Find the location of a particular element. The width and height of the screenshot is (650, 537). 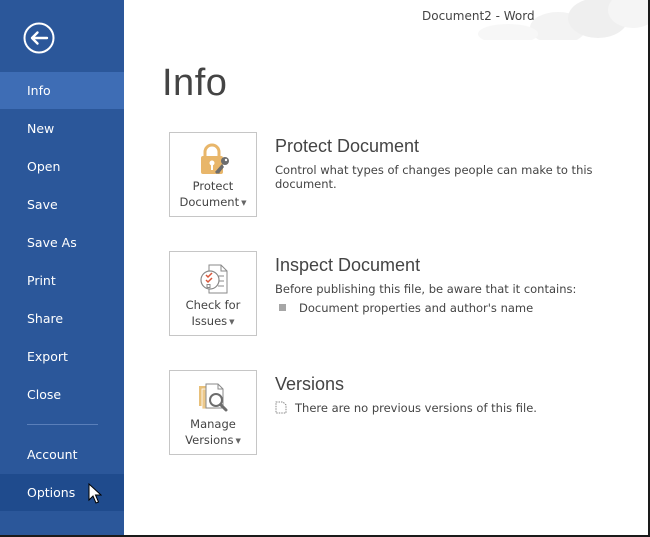

section-heading: Versions is located at coordinates (310, 384).